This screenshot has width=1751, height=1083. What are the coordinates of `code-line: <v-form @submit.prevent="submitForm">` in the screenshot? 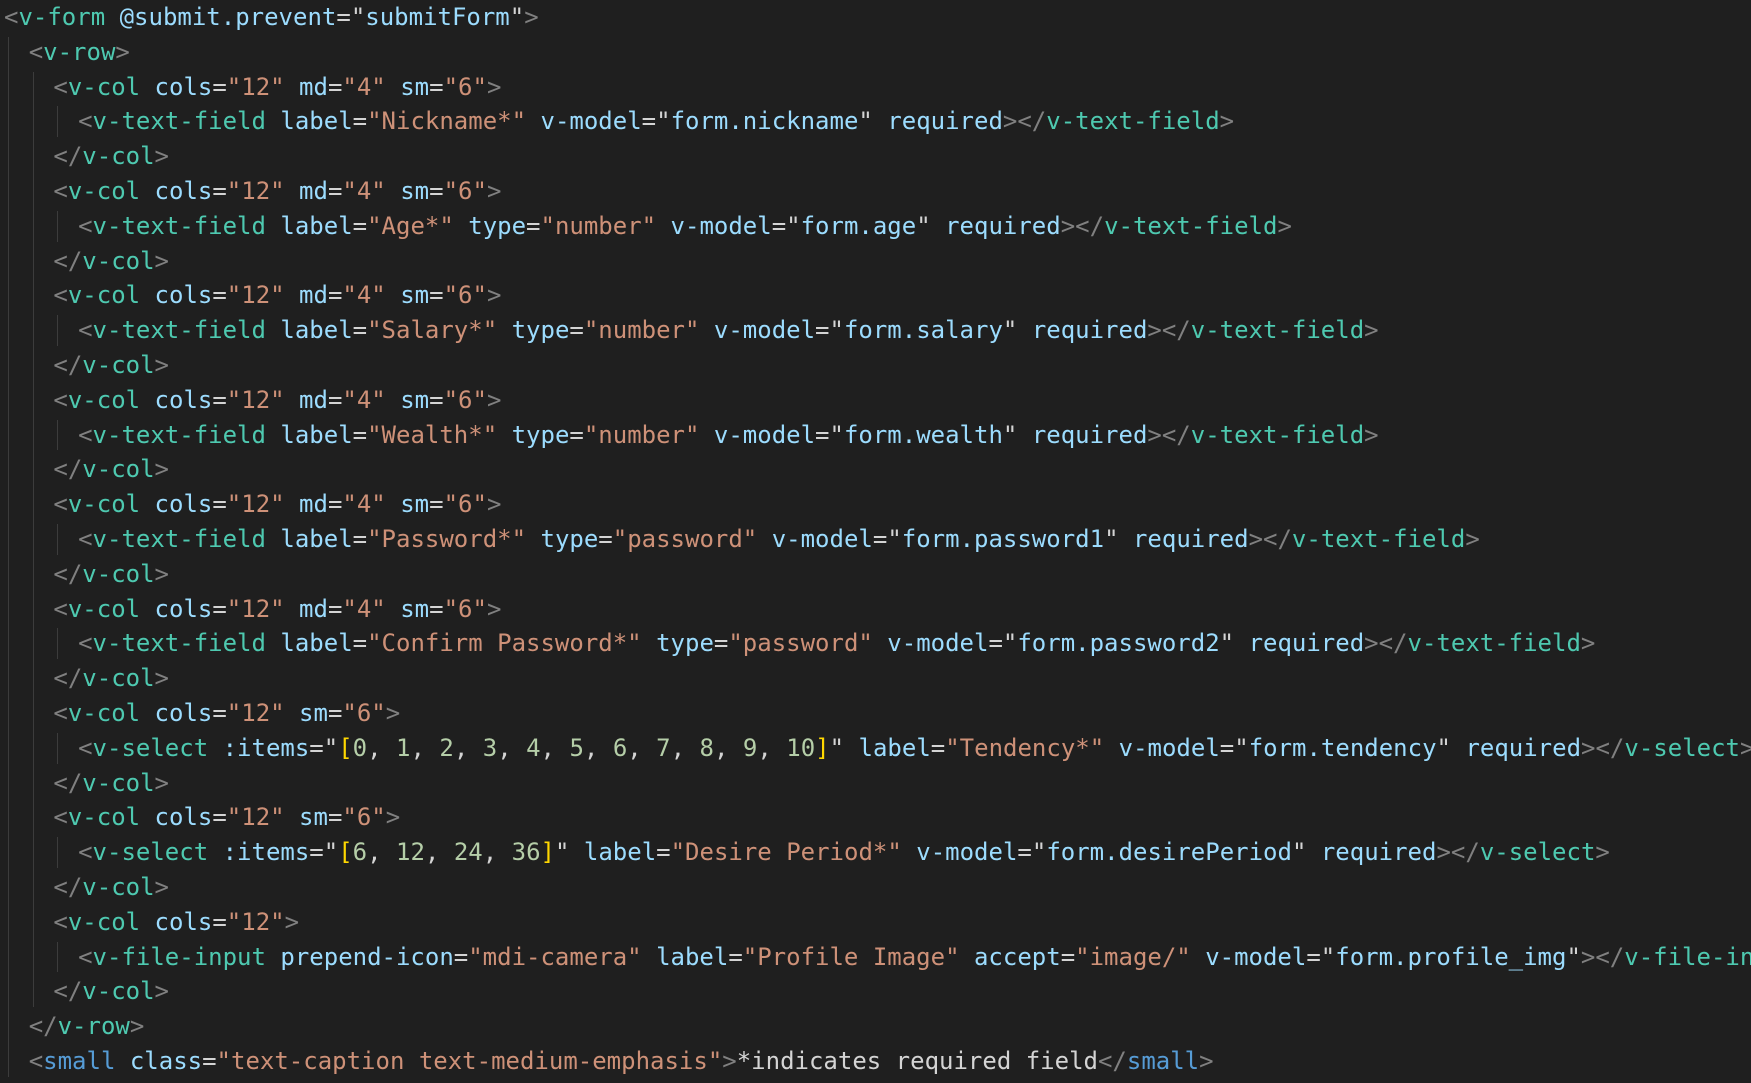 It's located at (271, 17).